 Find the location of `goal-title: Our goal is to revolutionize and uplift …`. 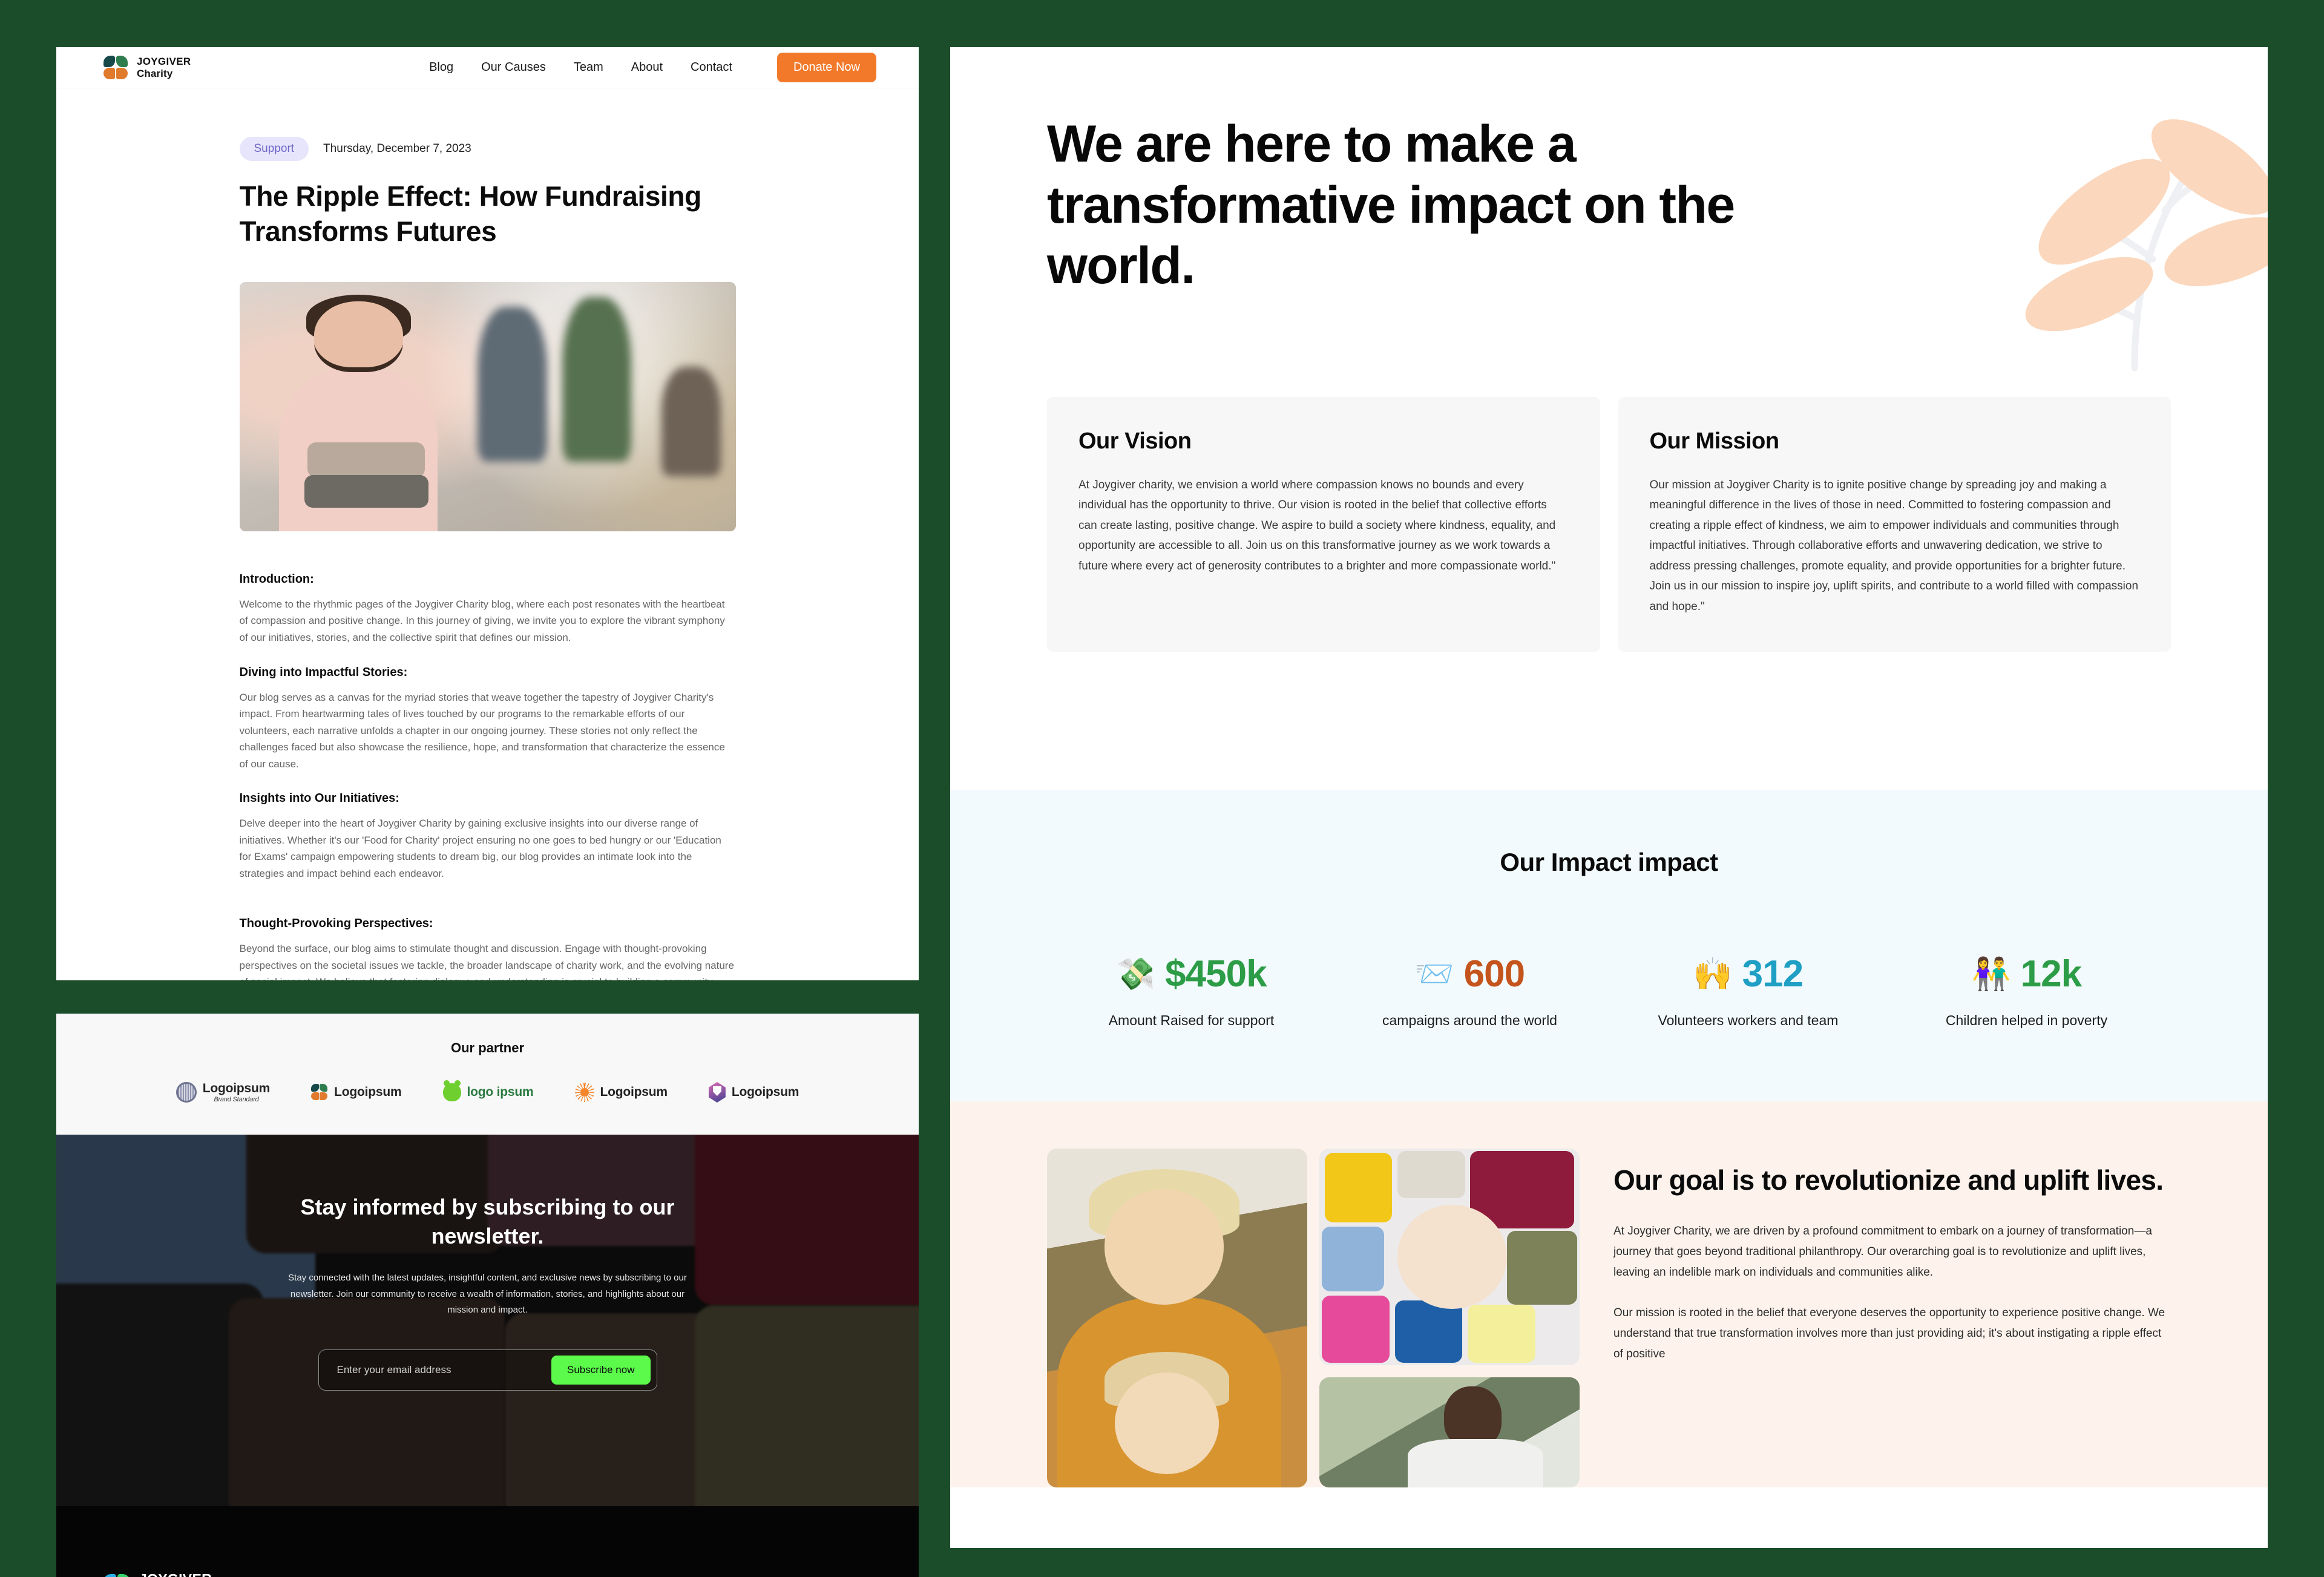

goal-title: Our goal is to revolutionize and uplift … is located at coordinates (1888, 1180).